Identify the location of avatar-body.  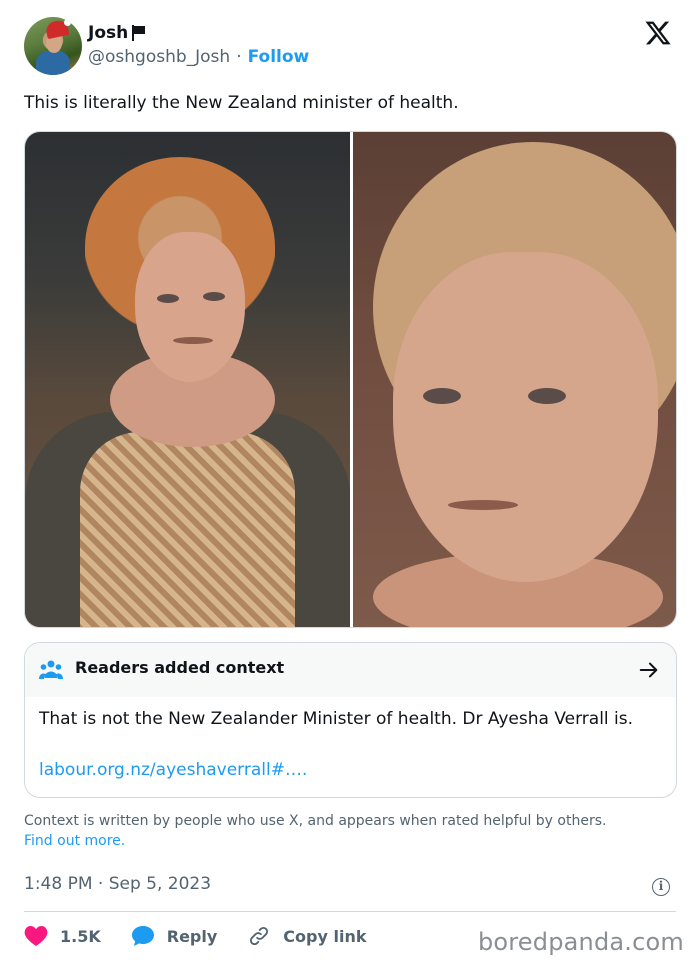
(53, 63).